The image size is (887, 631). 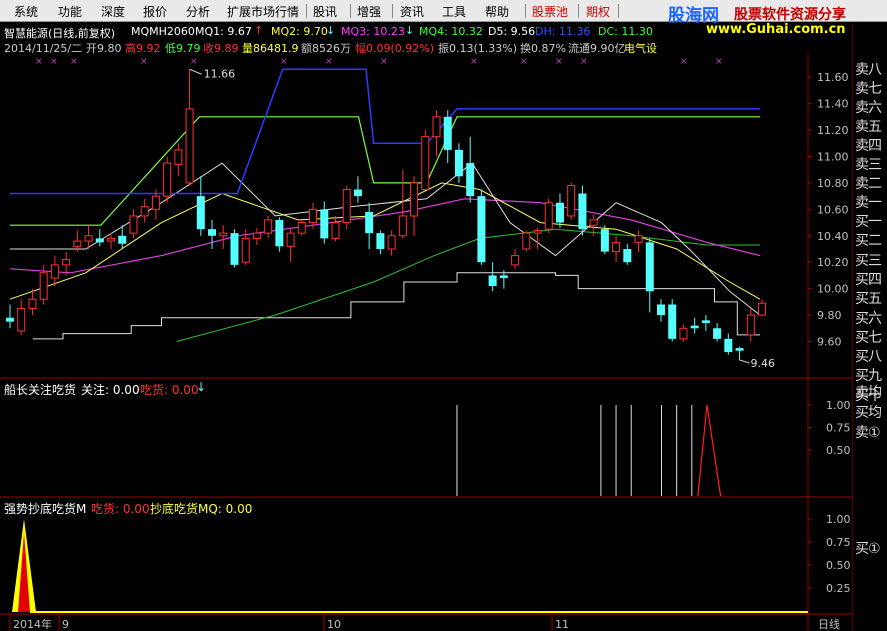 What do you see at coordinates (120, 509) in the screenshot?
I see `panel3-chihuo: 吃货: 0.00` at bounding box center [120, 509].